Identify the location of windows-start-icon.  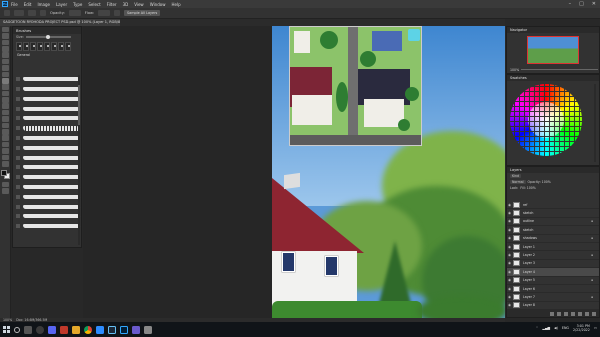
(6, 329).